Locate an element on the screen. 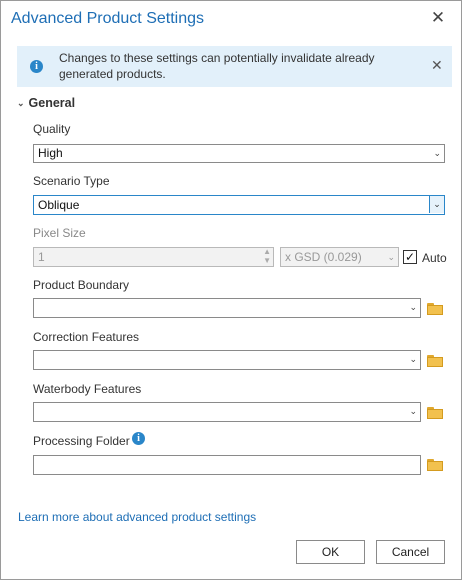 Image resolution: width=462 pixels, height=580 pixels. auto-checkbox-label: Auto is located at coordinates (434, 258).